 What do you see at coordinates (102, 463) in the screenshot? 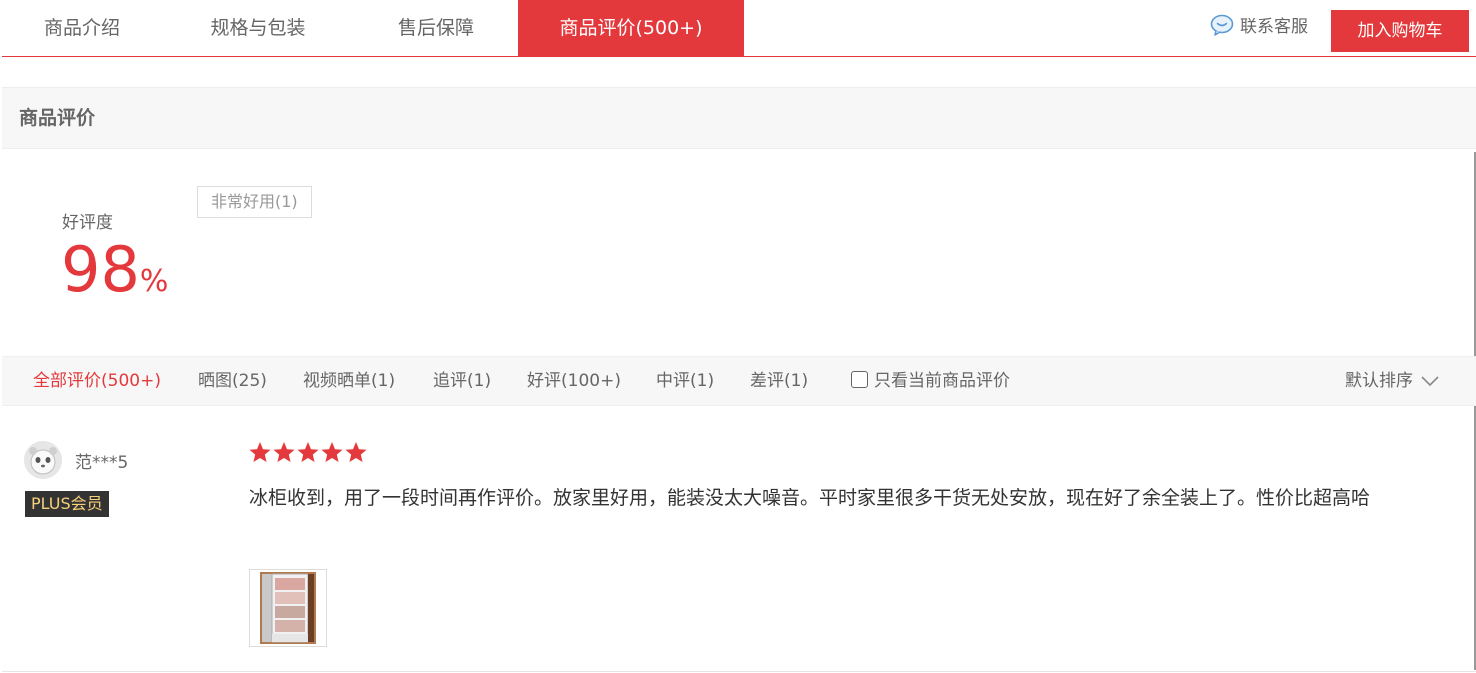
I see `reviewer-username: 范***5` at bounding box center [102, 463].